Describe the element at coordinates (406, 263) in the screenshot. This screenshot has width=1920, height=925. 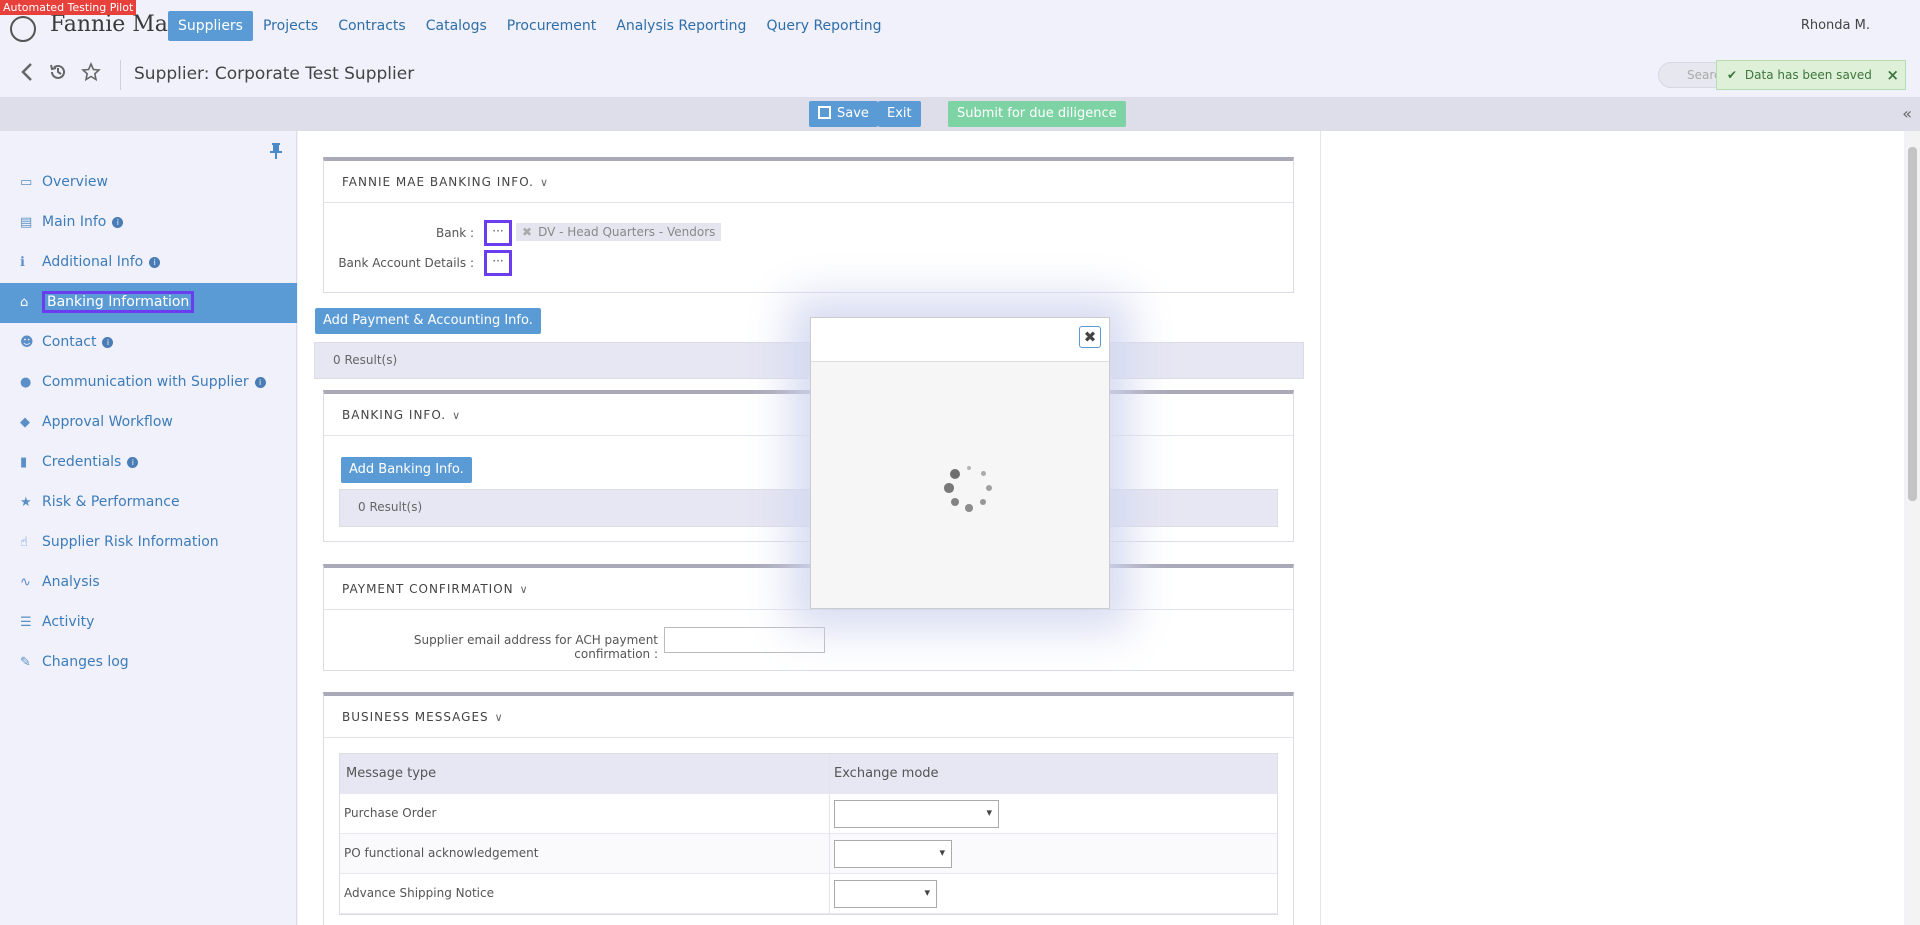
I see `bank-account-label: Bank Account Details :` at that location.